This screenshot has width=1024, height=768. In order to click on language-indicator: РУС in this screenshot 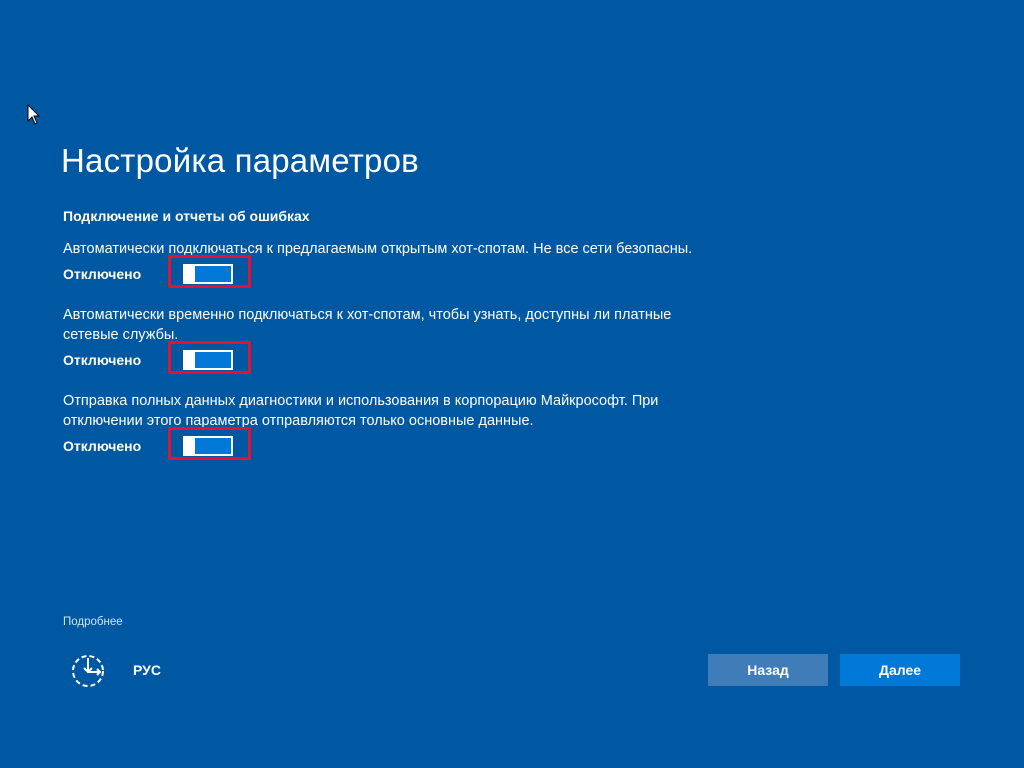, I will do `click(147, 670)`.